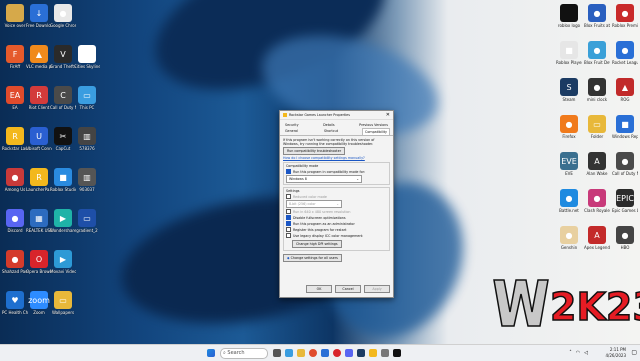 Image resolution: width=640 pixels, height=361 pixels. What do you see at coordinates (285, 115) in the screenshot?
I see `rockstar-icon` at bounding box center [285, 115].